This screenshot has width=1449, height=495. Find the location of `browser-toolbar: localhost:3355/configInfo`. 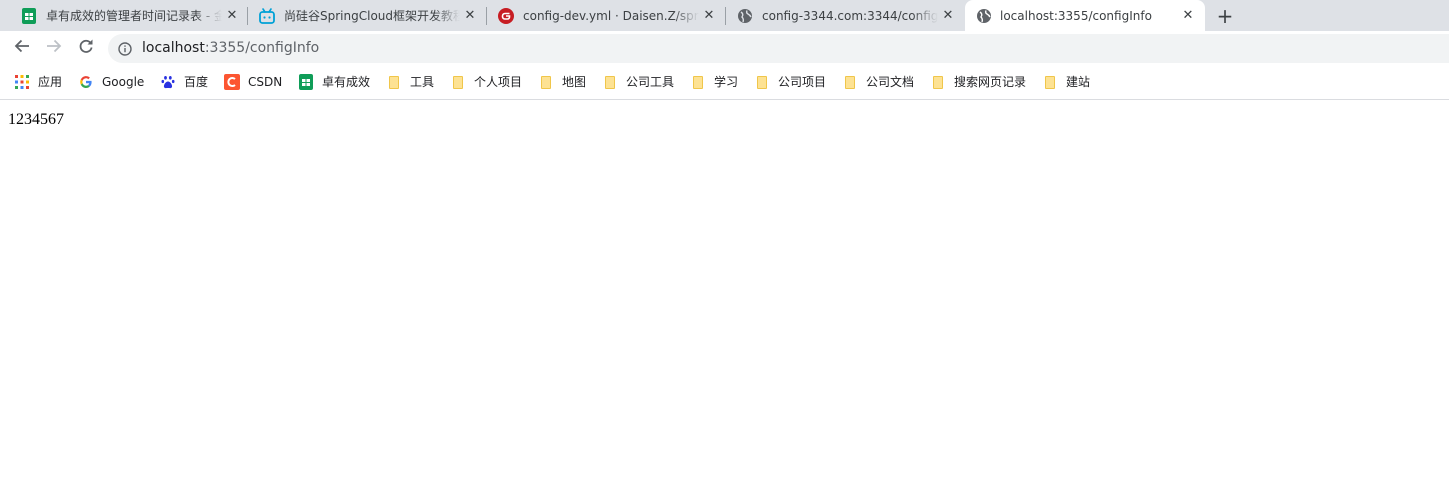

browser-toolbar: localhost:3355/configInfo is located at coordinates (724, 48).